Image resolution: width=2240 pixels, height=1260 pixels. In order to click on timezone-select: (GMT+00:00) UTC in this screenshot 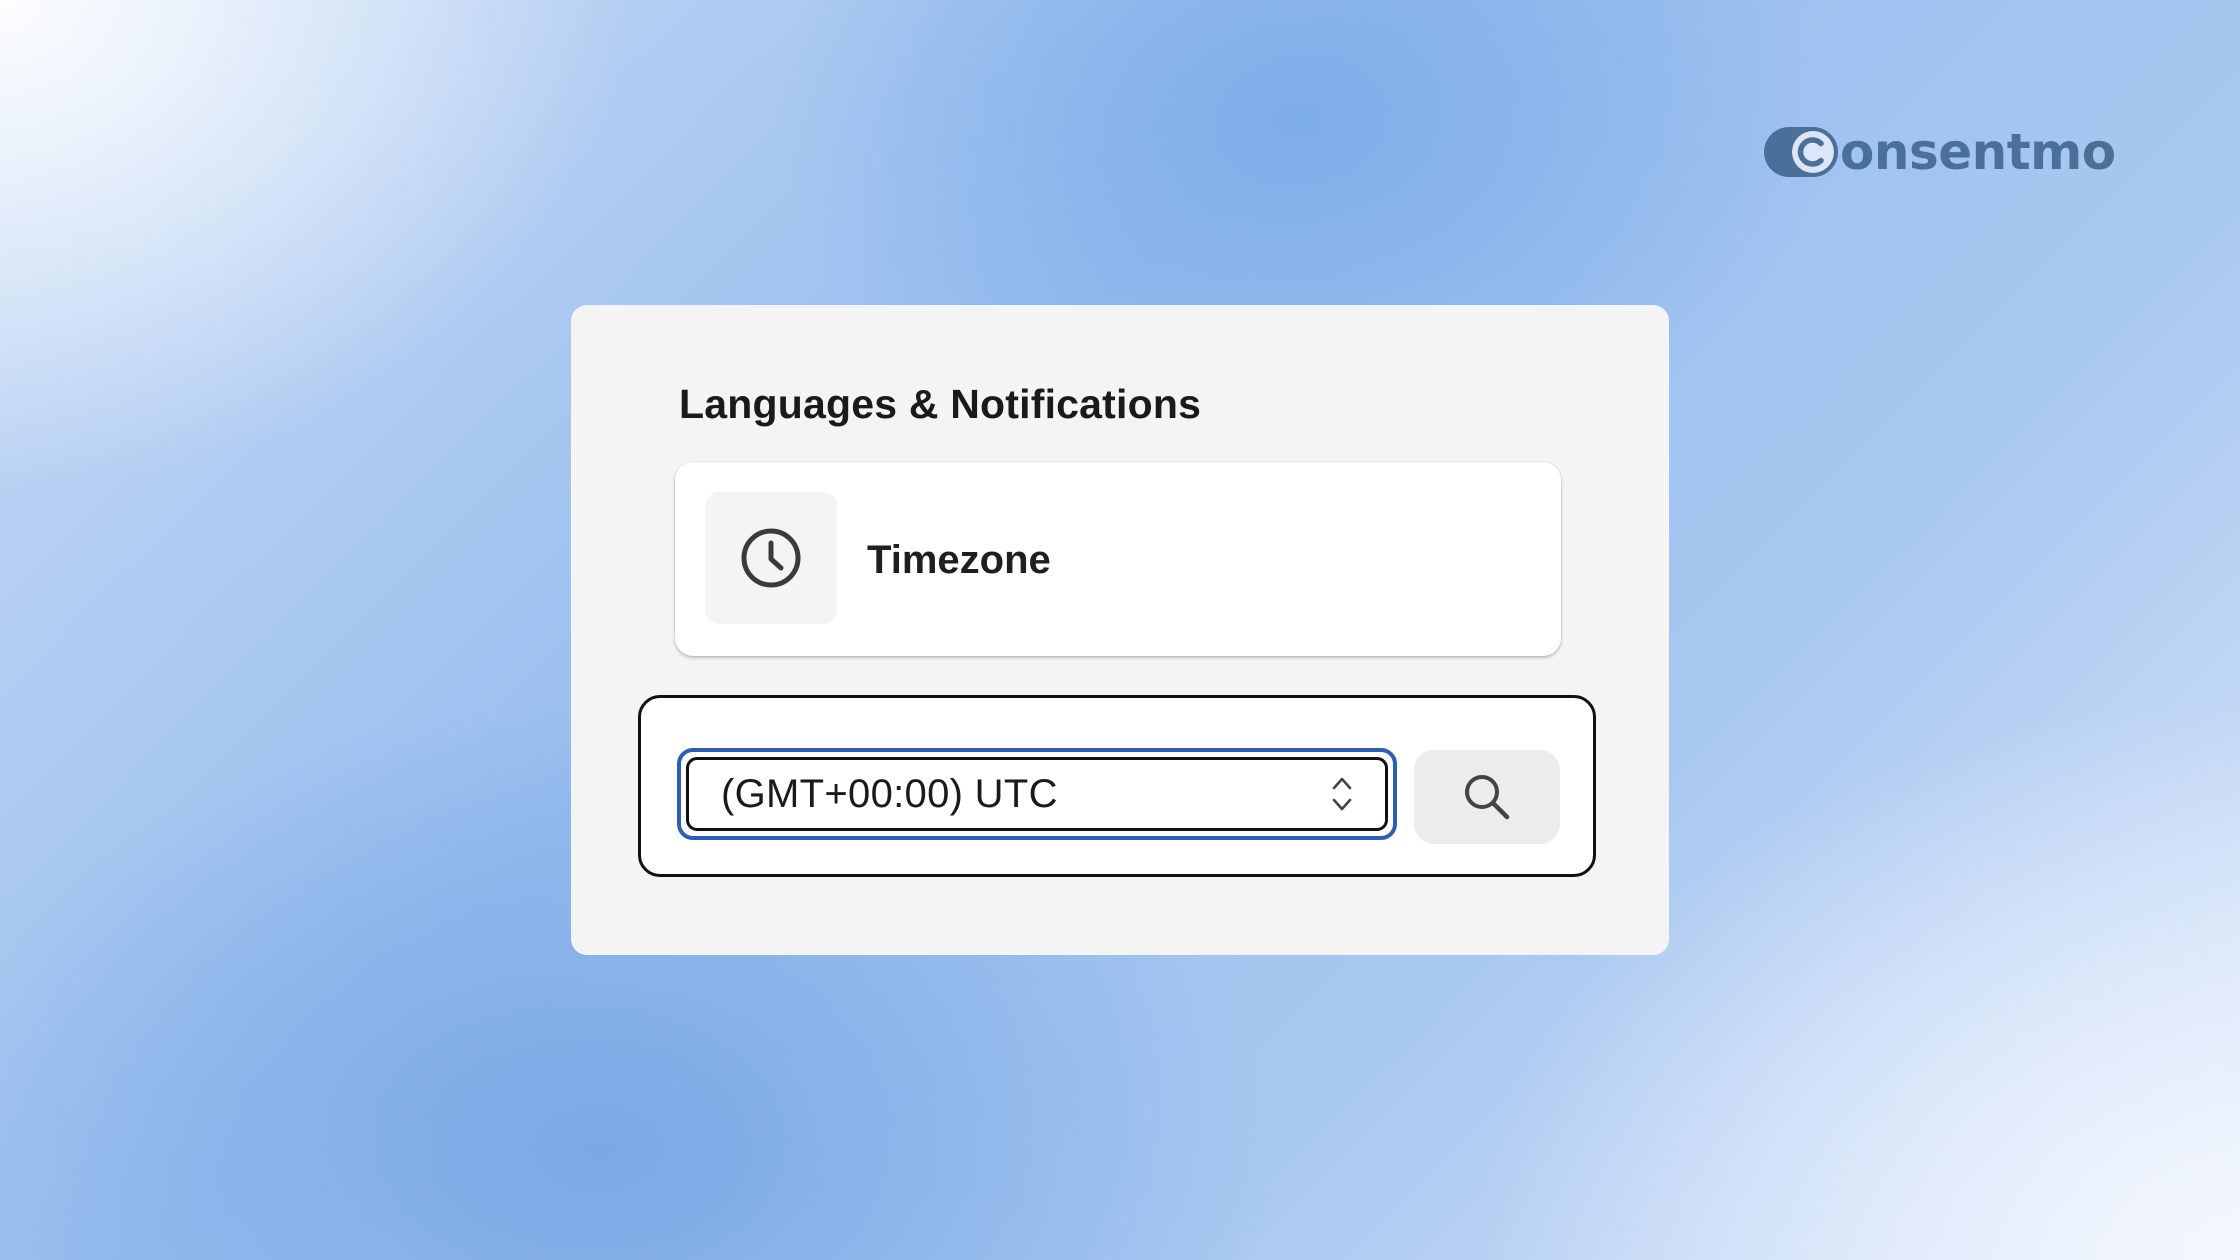, I will do `click(1037, 794)`.